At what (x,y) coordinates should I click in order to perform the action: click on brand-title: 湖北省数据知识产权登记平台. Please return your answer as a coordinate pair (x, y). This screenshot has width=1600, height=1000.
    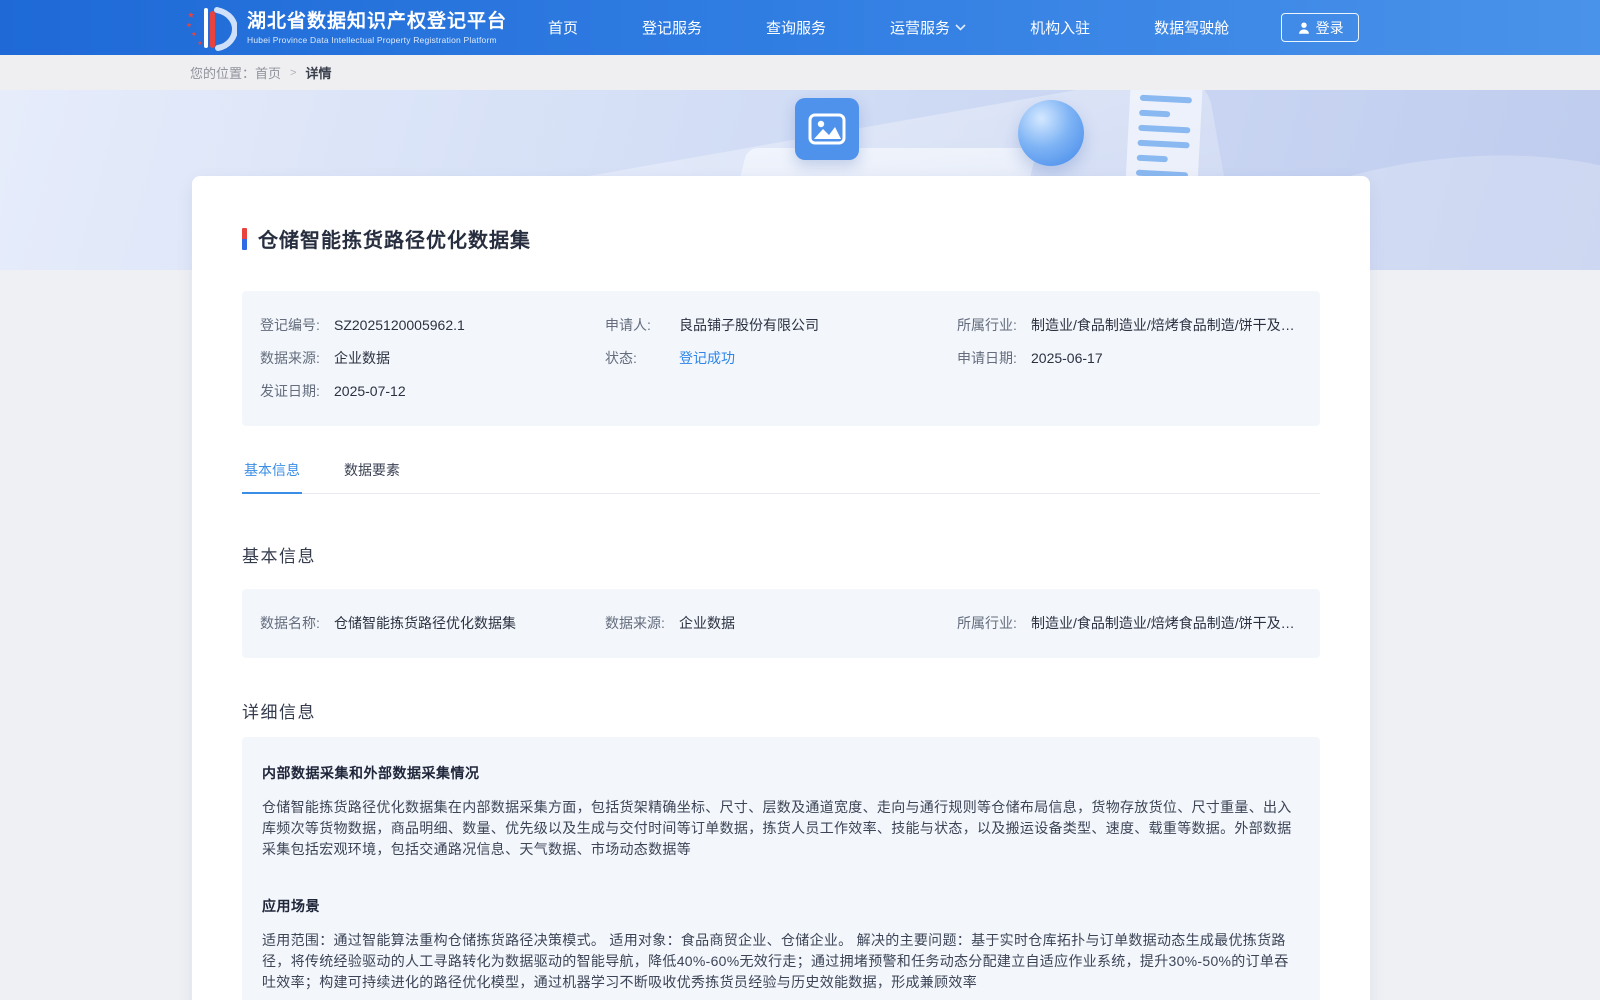
    Looking at the image, I should click on (377, 21).